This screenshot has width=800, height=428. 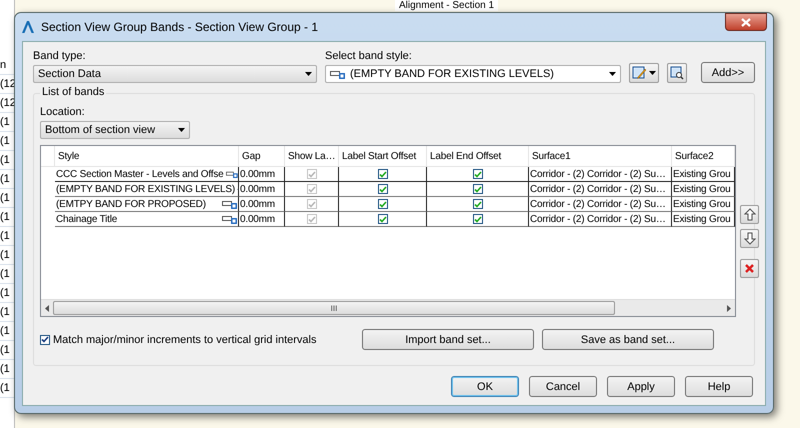 I want to click on pencil-icon, so click(x=639, y=73).